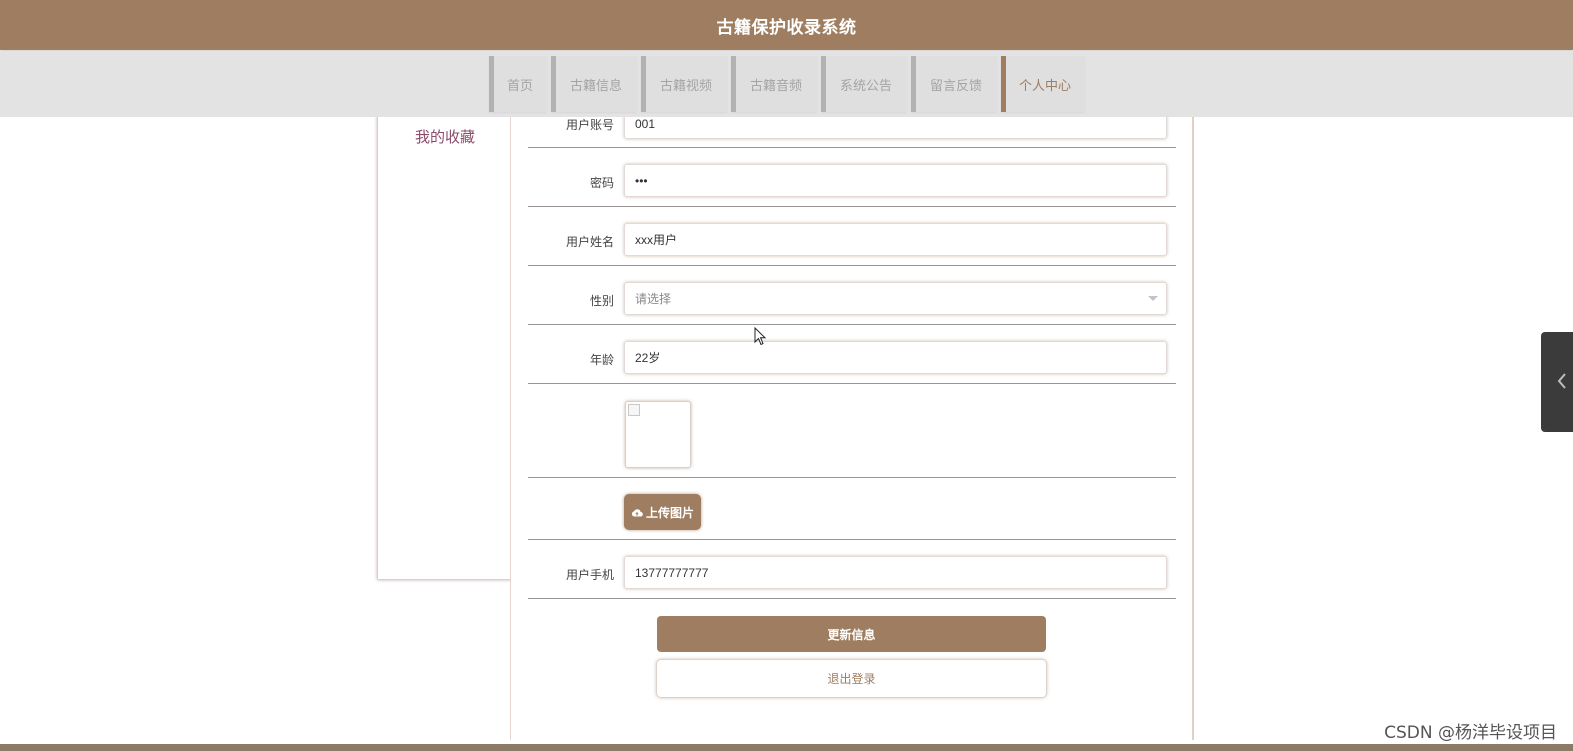  I want to click on nav-item-home: 首页, so click(517, 84).